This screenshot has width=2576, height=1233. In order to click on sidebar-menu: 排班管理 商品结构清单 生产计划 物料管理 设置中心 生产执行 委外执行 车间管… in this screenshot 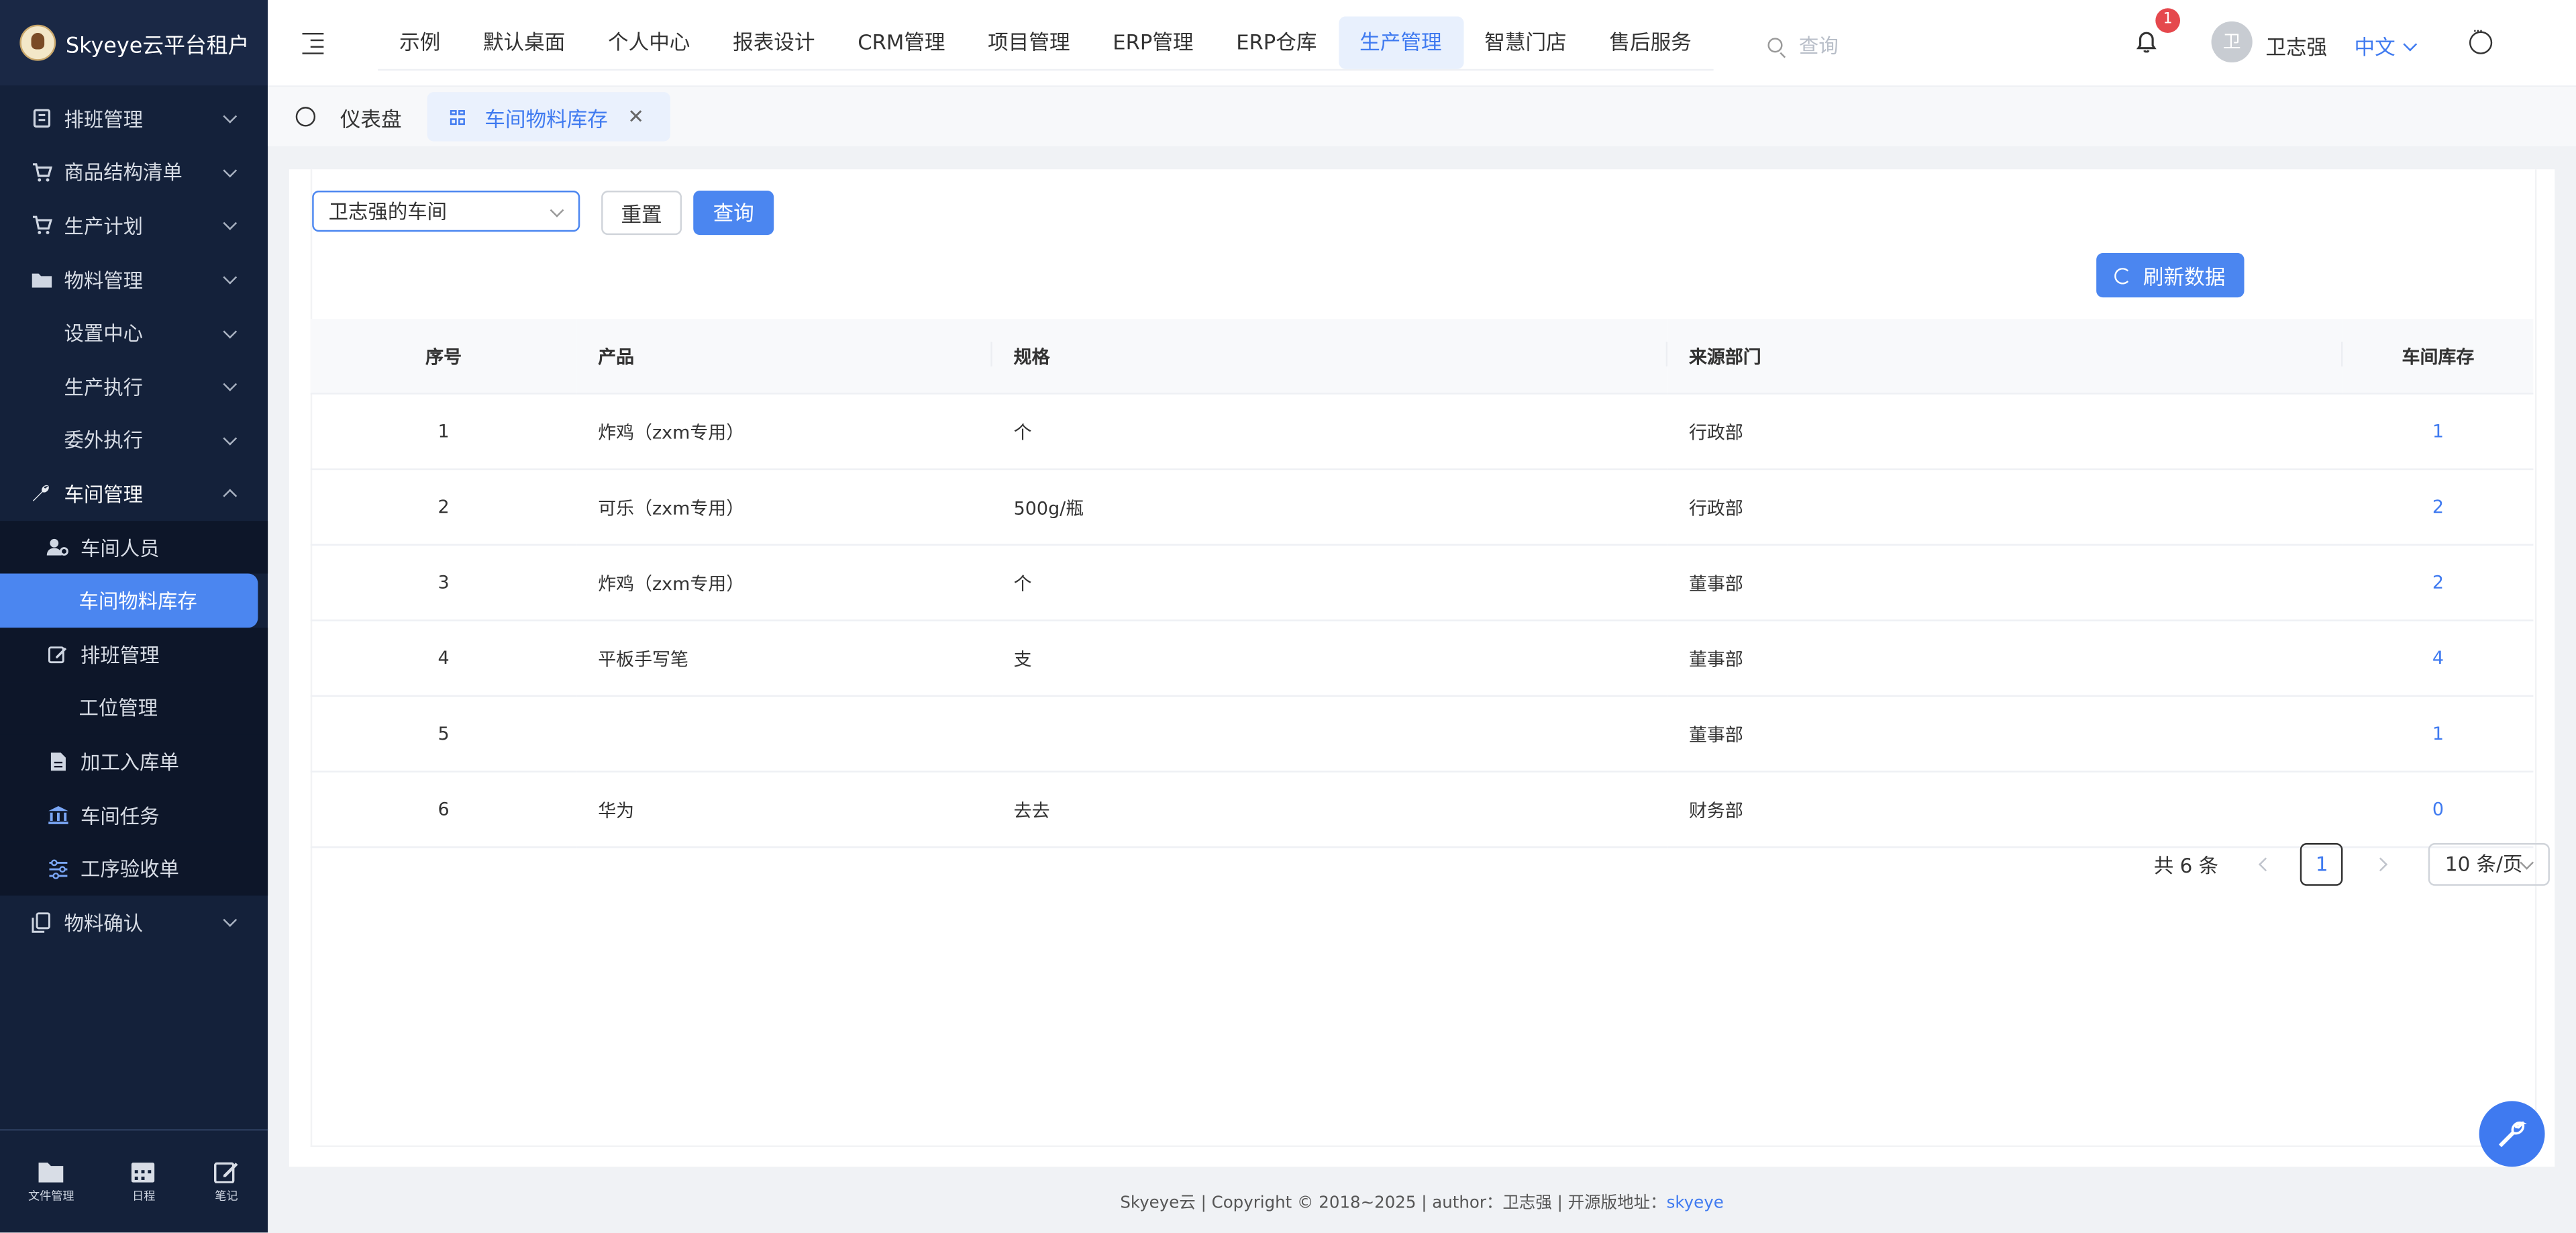, I will do `click(134, 517)`.